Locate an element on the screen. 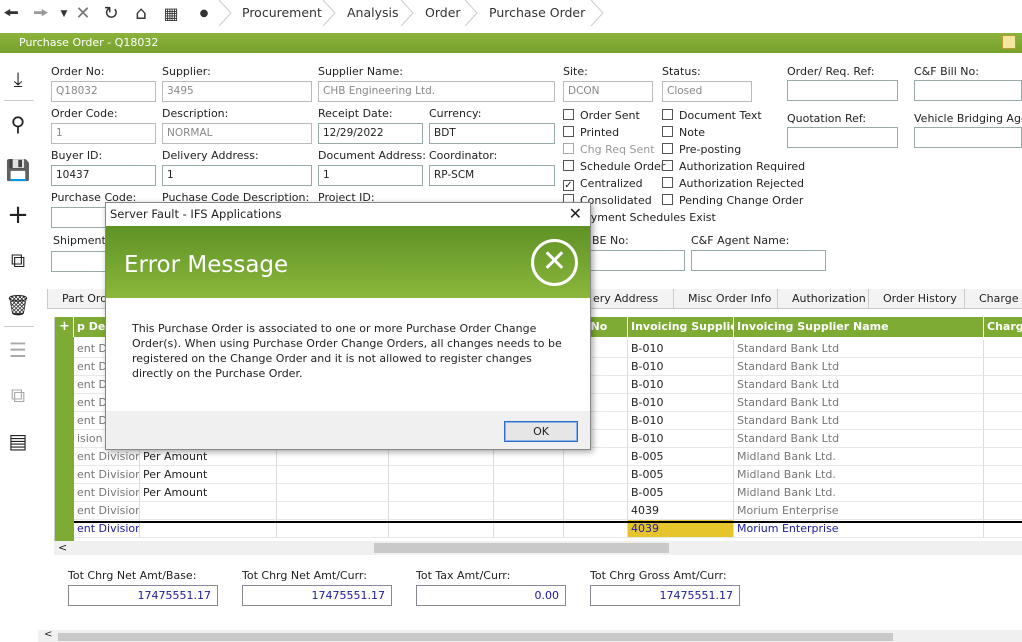  centralized-checkbox: ✓ Centralized is located at coordinates (603, 184).